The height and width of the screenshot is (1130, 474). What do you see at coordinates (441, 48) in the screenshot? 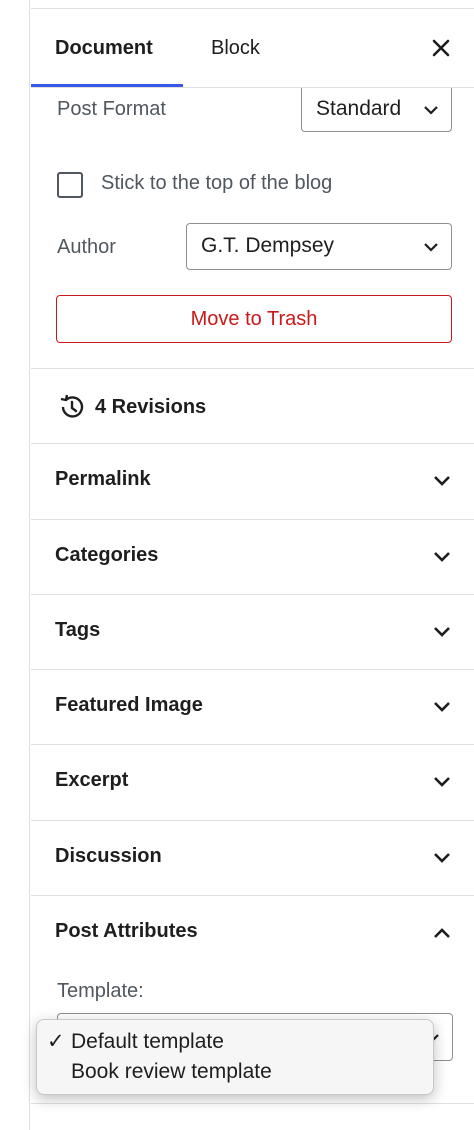
I see `close-icon` at bounding box center [441, 48].